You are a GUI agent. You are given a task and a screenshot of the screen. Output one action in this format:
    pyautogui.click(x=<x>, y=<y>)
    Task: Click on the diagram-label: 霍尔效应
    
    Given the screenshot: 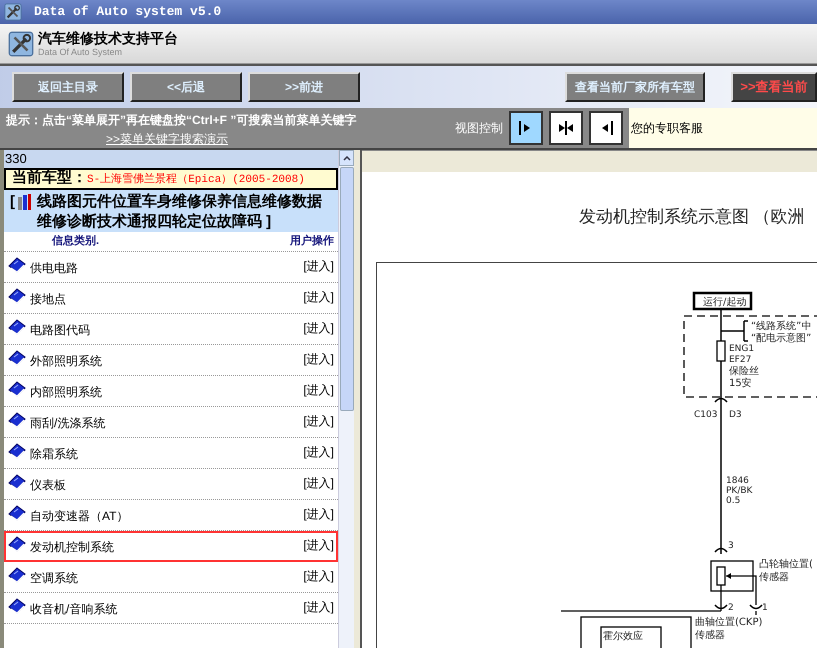 What is the action you would take?
    pyautogui.click(x=623, y=636)
    